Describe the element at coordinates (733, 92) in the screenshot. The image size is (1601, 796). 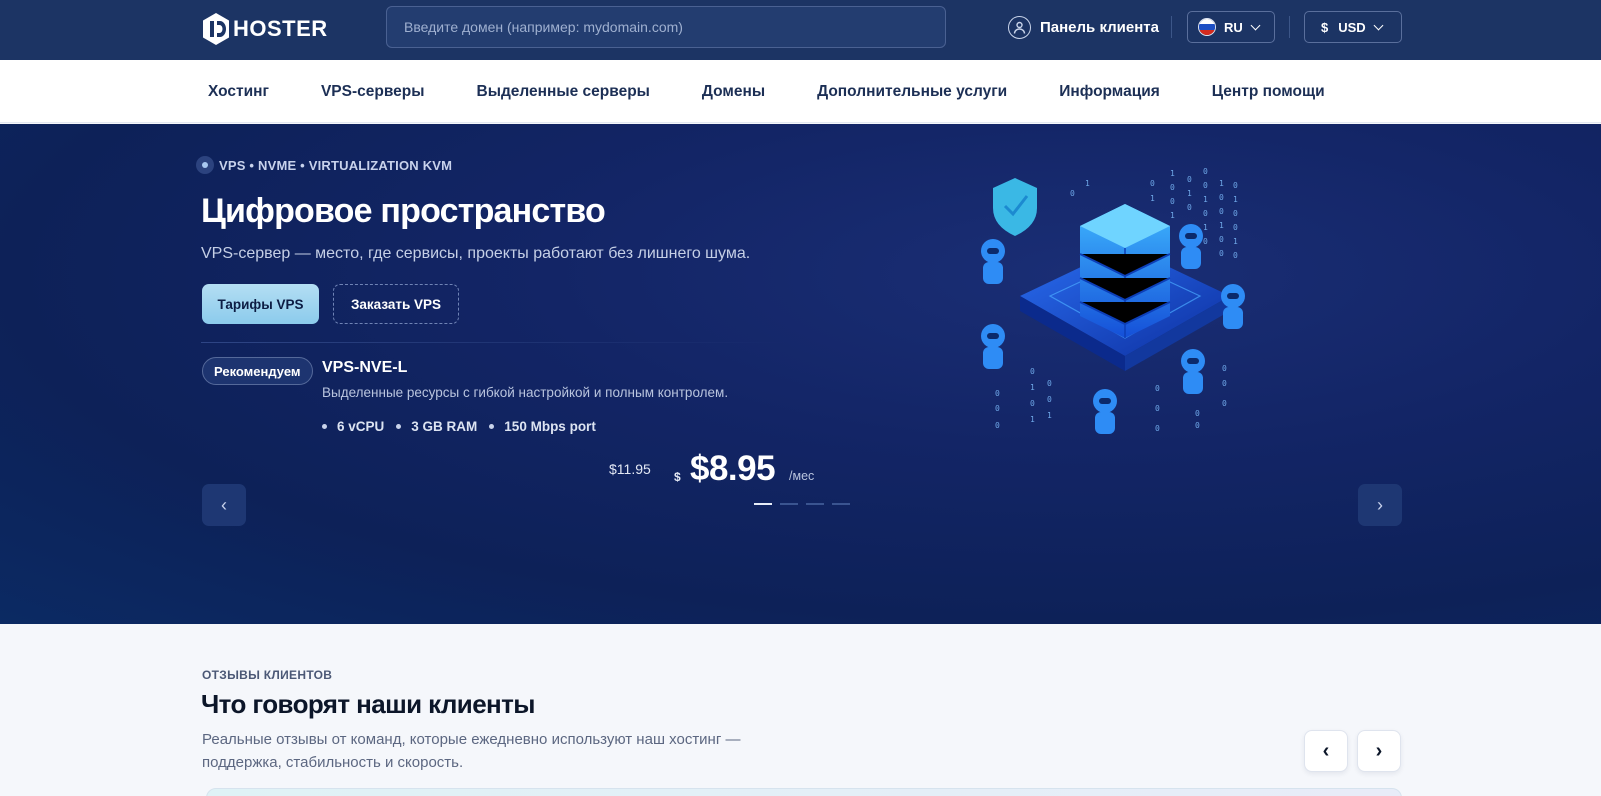
I see `nav-item-domains: Домены` at that location.